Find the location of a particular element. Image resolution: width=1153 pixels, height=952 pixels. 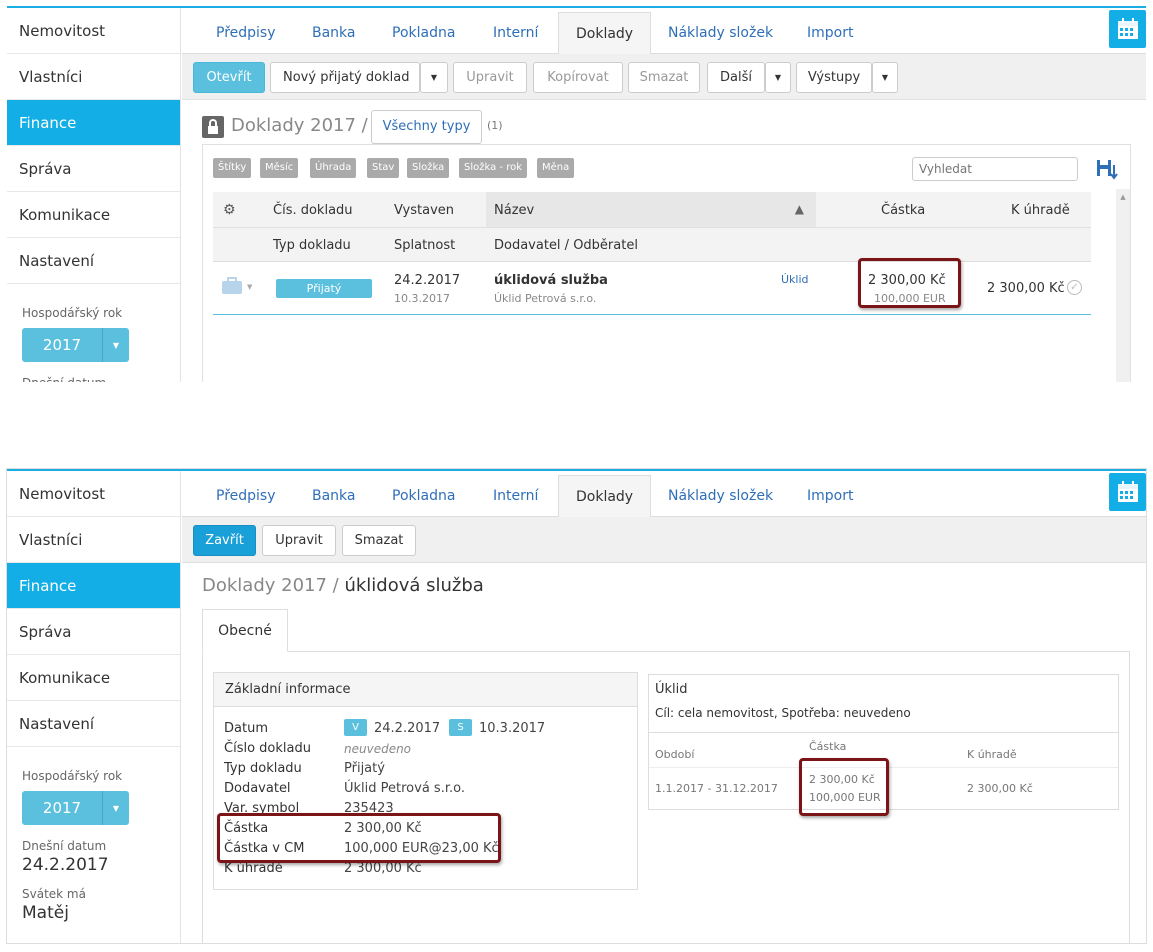

label-doc-type: Typ dokladu is located at coordinates (263, 768).